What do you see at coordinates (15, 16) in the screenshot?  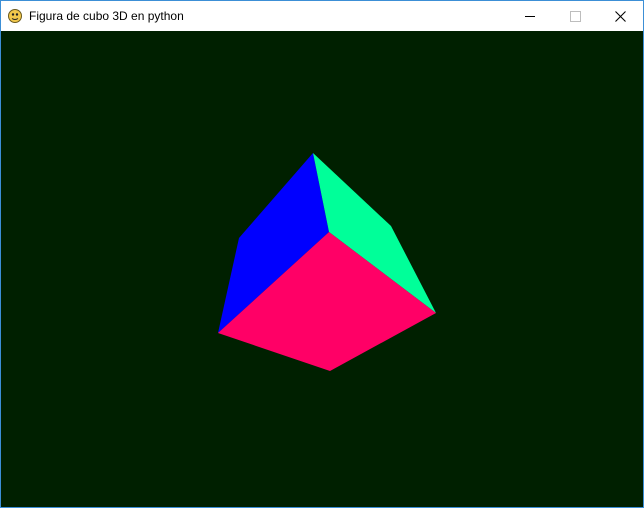 I see `pygame-snake-icon` at bounding box center [15, 16].